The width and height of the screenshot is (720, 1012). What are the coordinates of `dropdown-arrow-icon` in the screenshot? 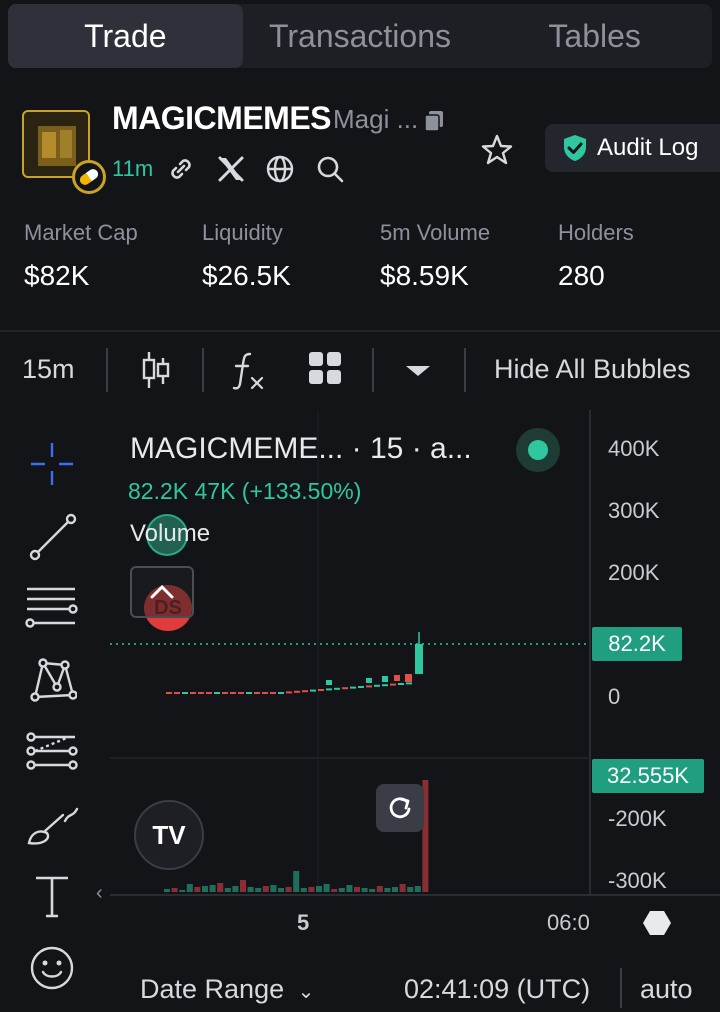 It's located at (418, 371).